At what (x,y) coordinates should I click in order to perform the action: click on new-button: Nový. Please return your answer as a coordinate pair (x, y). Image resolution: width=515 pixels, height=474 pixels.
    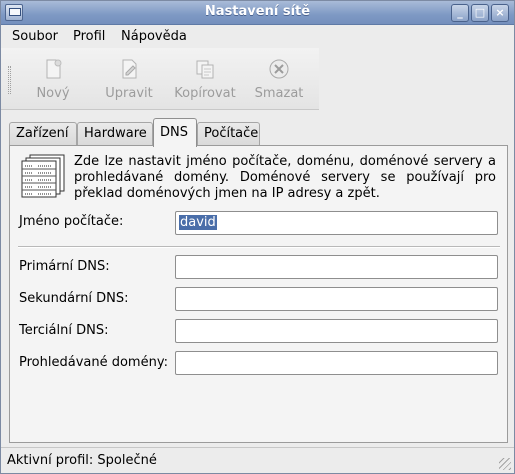
    Looking at the image, I should click on (53, 79).